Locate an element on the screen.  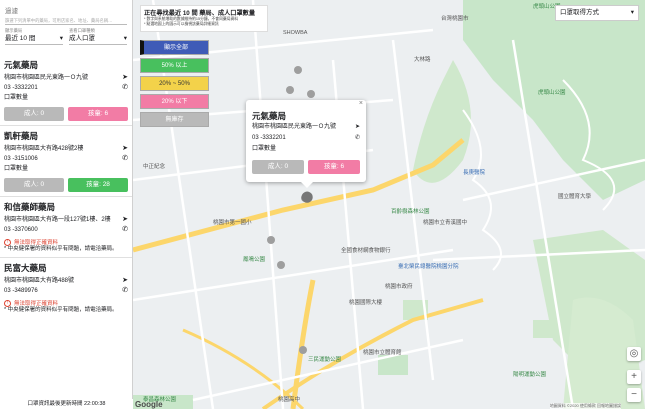
map-label: 桃園市立青溪國中 is located at coordinates (445, 223).